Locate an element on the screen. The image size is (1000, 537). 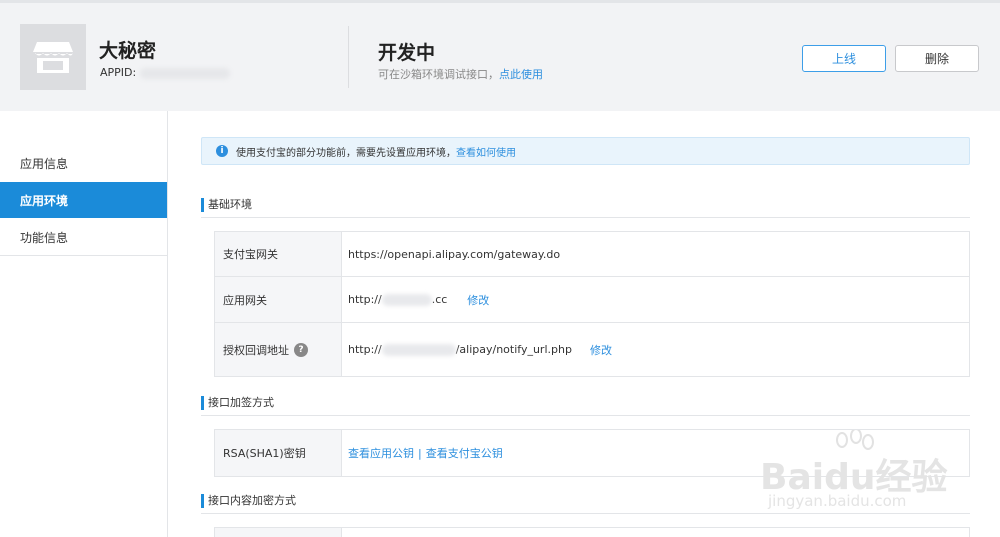
notice-text: 使用支付宝的部分功能前，需要先设置应用环境， is located at coordinates (346, 153).